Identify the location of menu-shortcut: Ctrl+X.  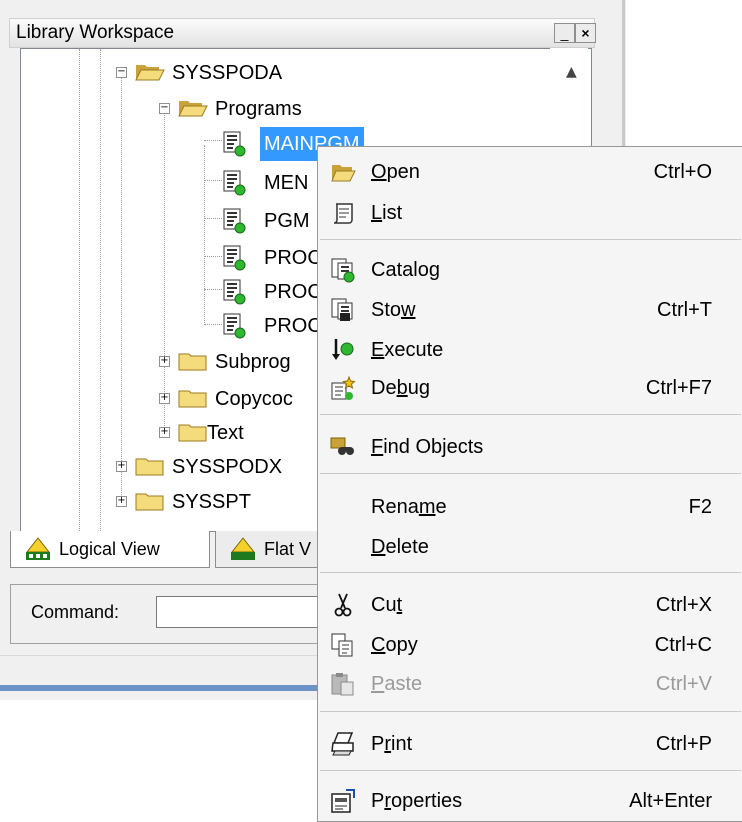
(683, 605).